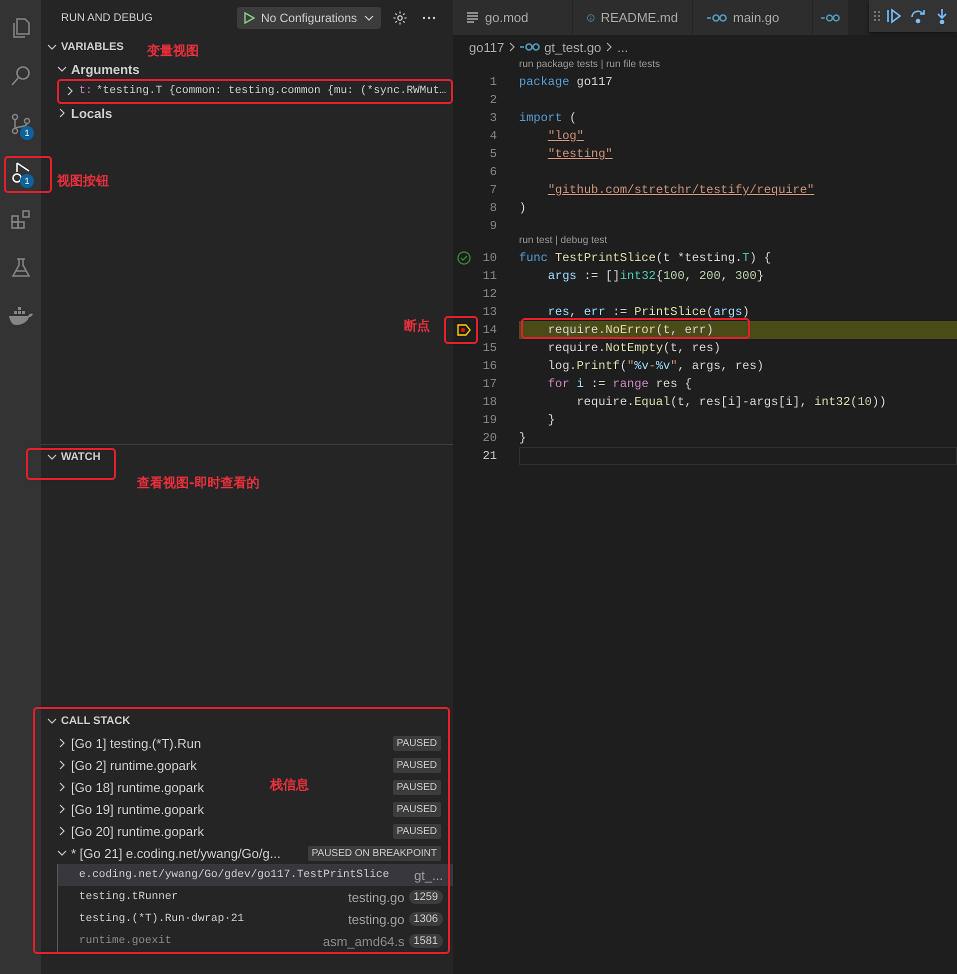 The width and height of the screenshot is (957, 974). What do you see at coordinates (486, 47) in the screenshot?
I see `breadcrumb-item: go117` at bounding box center [486, 47].